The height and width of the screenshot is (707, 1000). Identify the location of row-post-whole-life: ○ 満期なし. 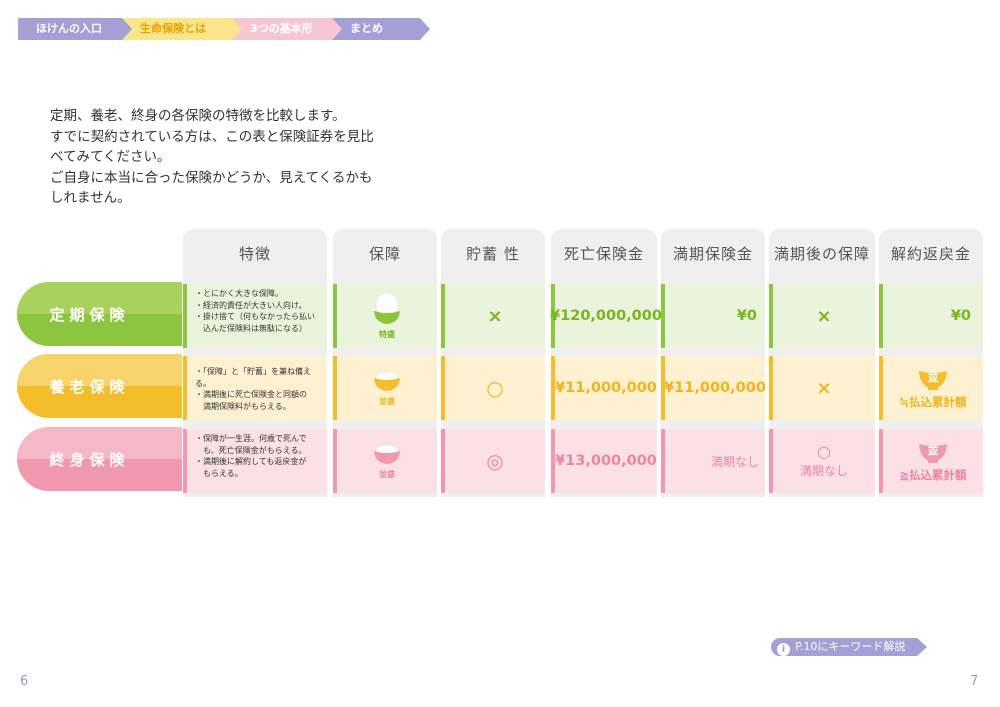
(822, 461).